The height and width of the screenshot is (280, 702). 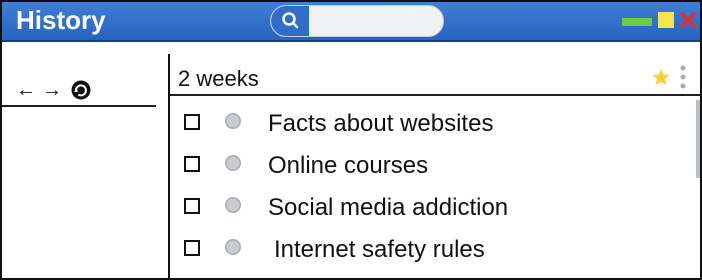 What do you see at coordinates (666, 20) in the screenshot?
I see `maximize-icon` at bounding box center [666, 20].